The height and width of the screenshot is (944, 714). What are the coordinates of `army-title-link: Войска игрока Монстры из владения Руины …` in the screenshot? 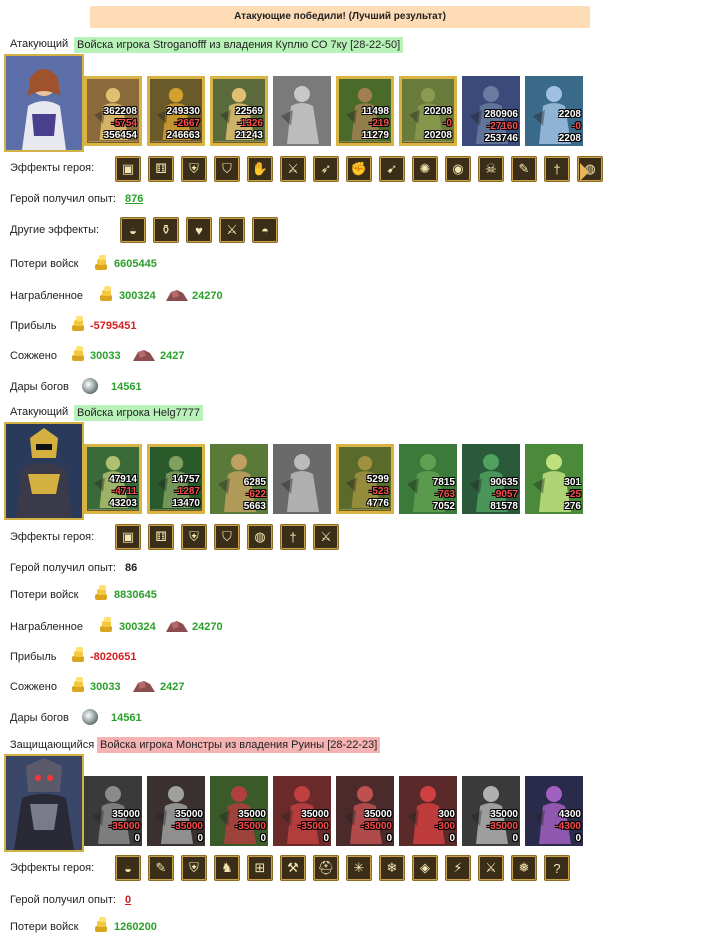 It's located at (239, 745).